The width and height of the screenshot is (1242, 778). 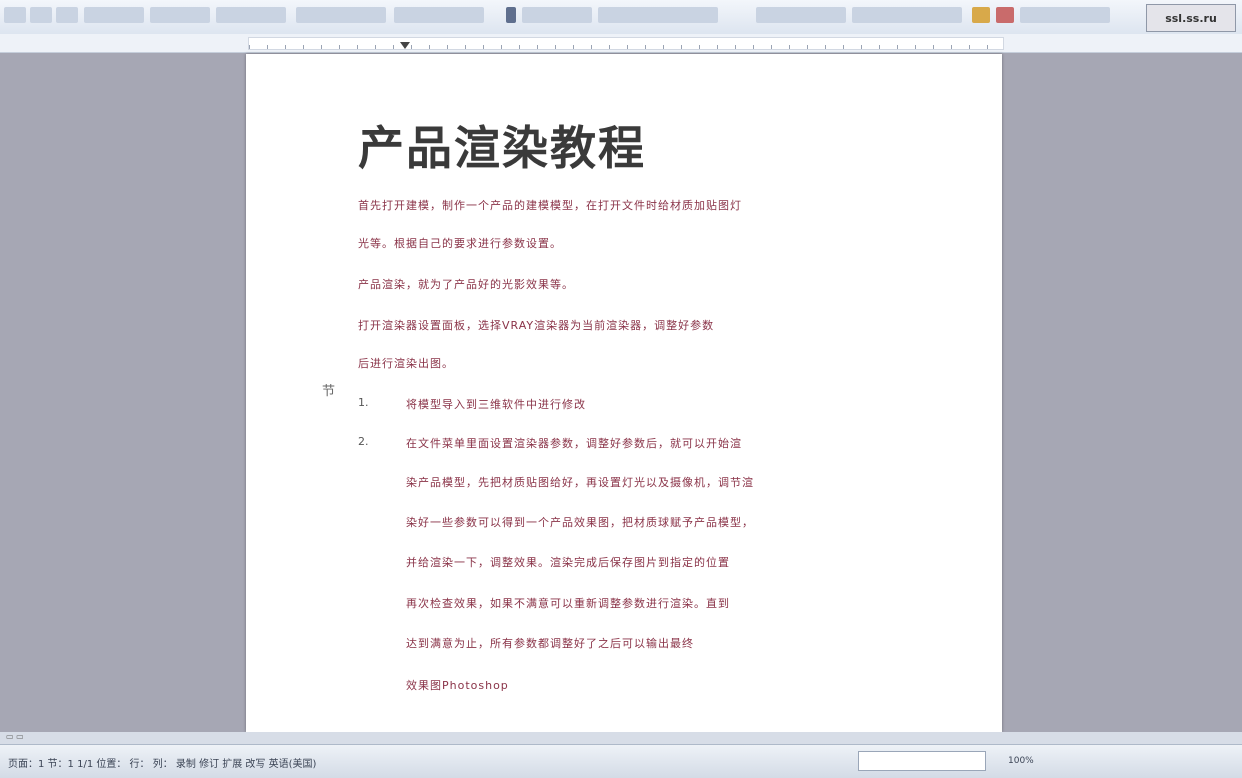 I want to click on list-item-line: 染好一些参数可以得到一个产品效果图，把材质球赋予产品模型，, so click(x=580, y=522).